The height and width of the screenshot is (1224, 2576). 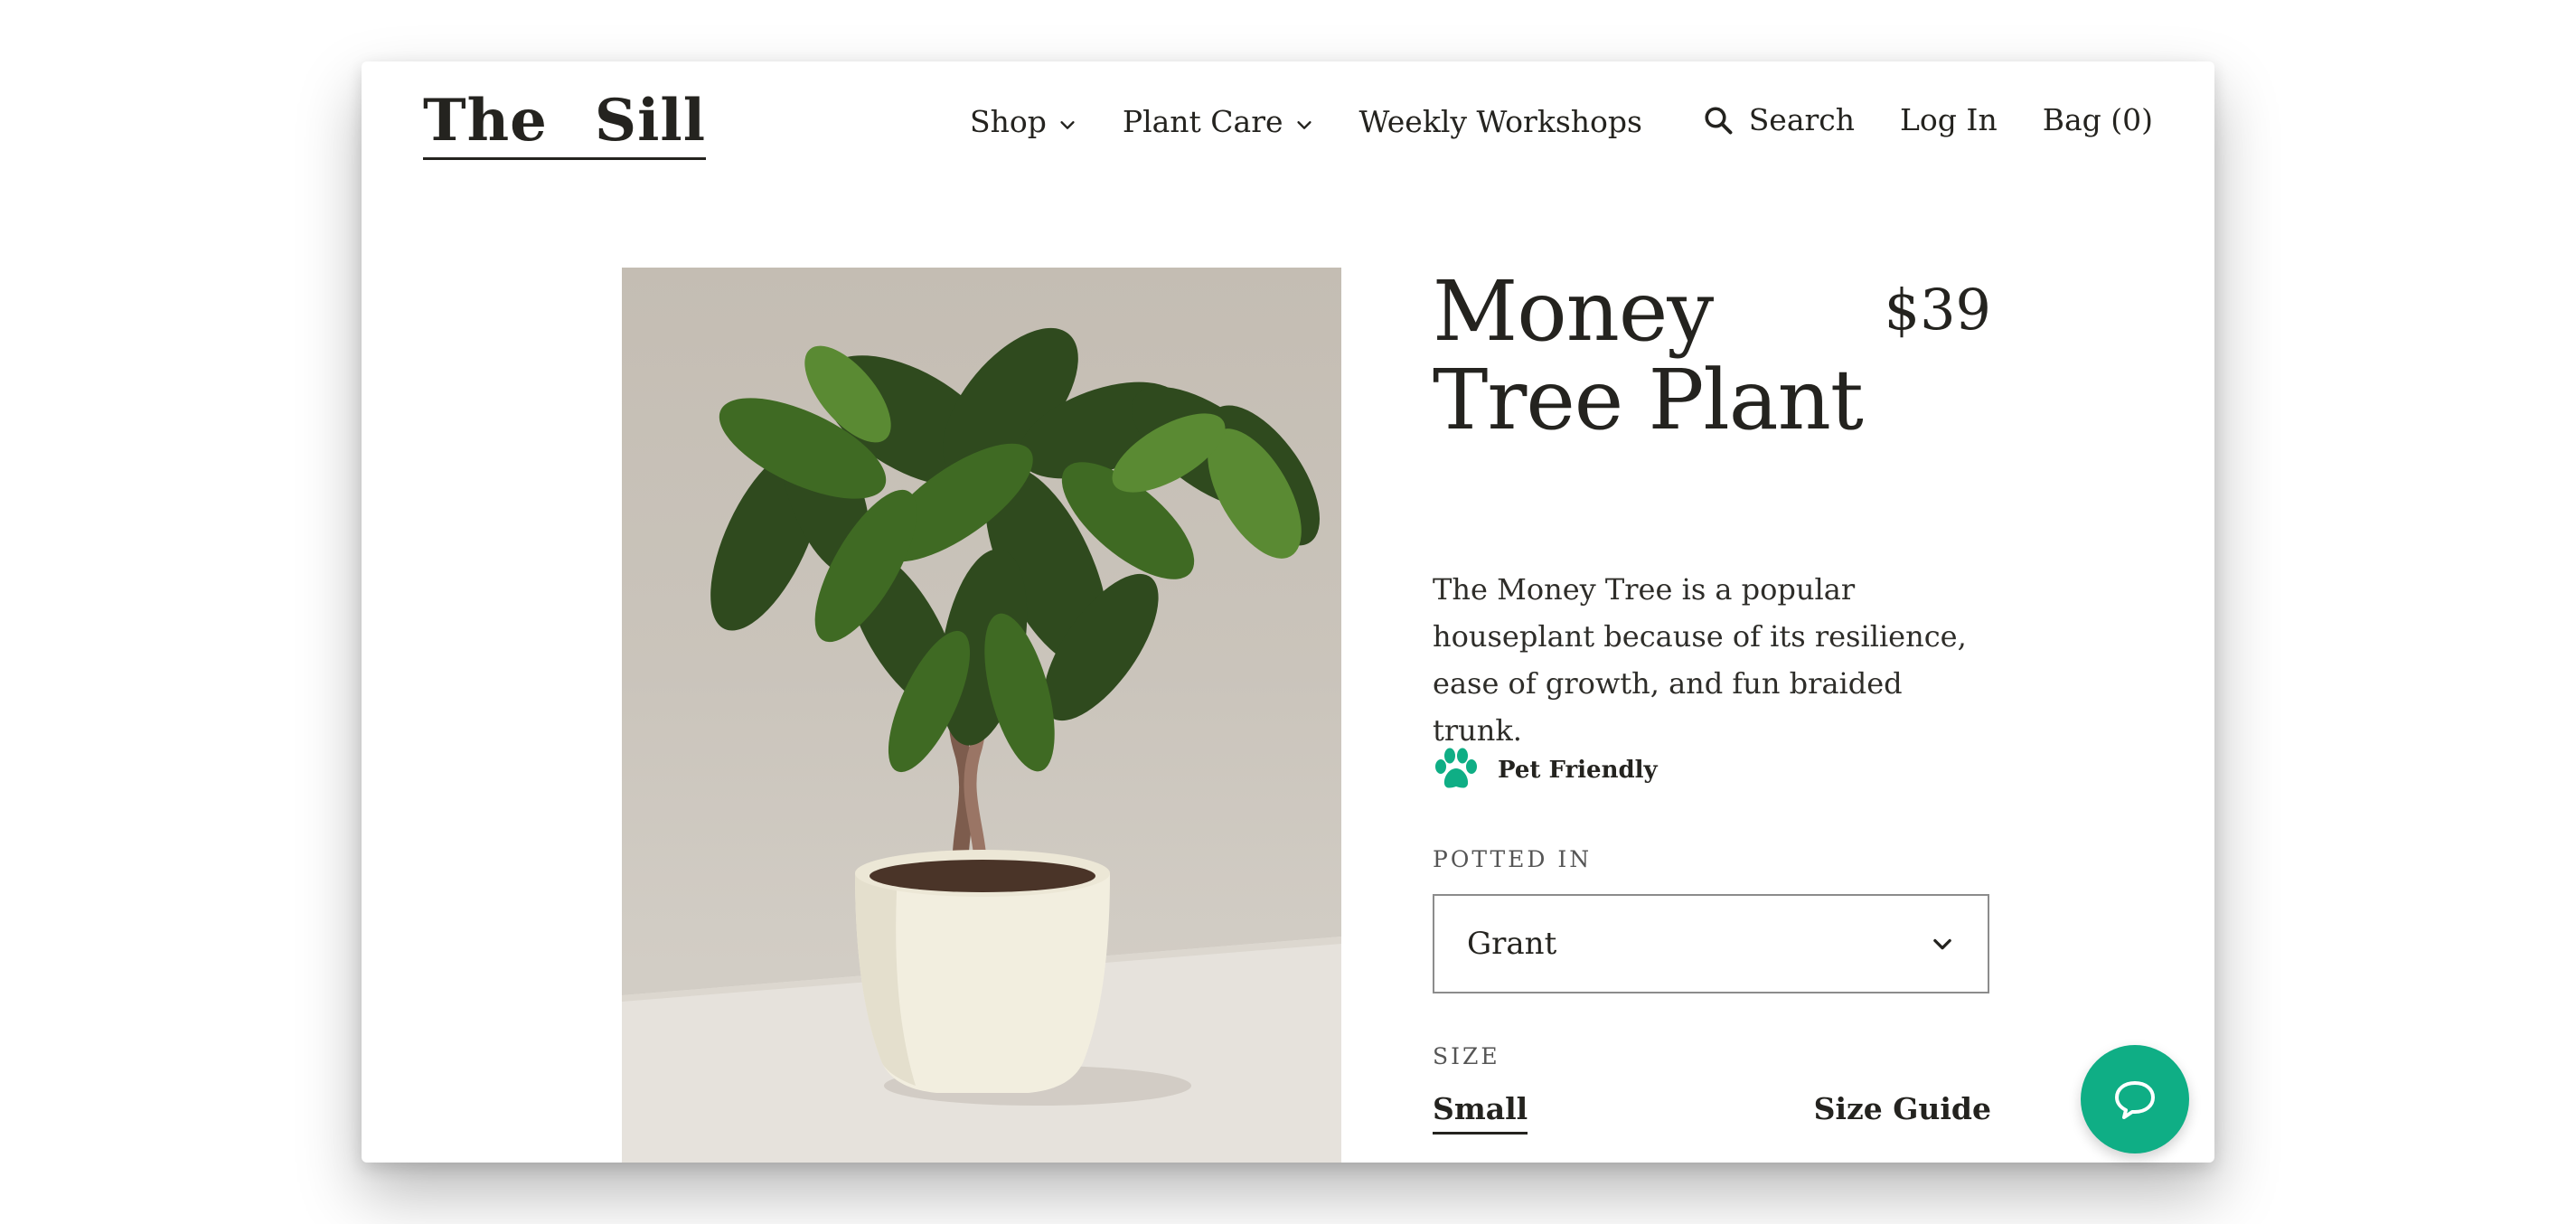 What do you see at coordinates (565, 124) in the screenshot?
I see `site-logo: The Sill` at bounding box center [565, 124].